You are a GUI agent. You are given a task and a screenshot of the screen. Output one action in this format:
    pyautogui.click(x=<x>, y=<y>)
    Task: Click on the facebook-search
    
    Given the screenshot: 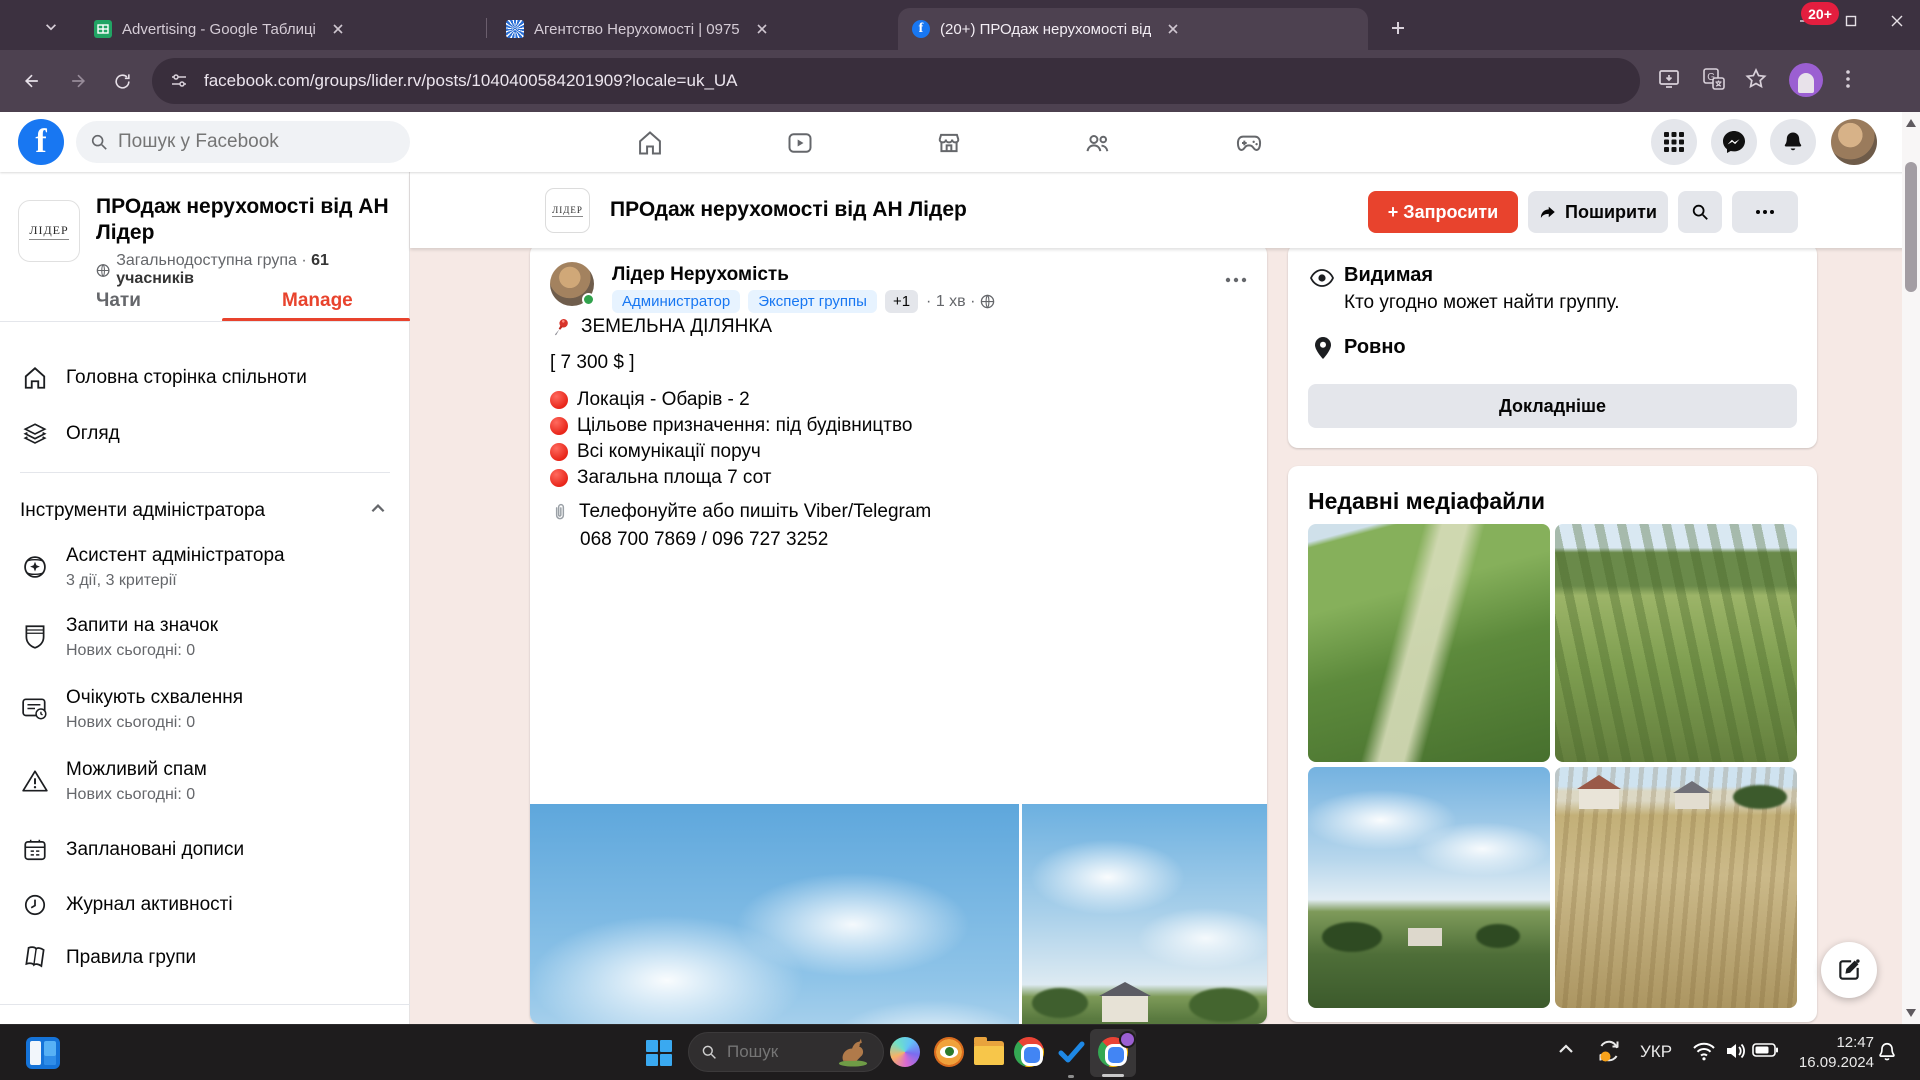 What is the action you would take?
    pyautogui.click(x=243, y=142)
    